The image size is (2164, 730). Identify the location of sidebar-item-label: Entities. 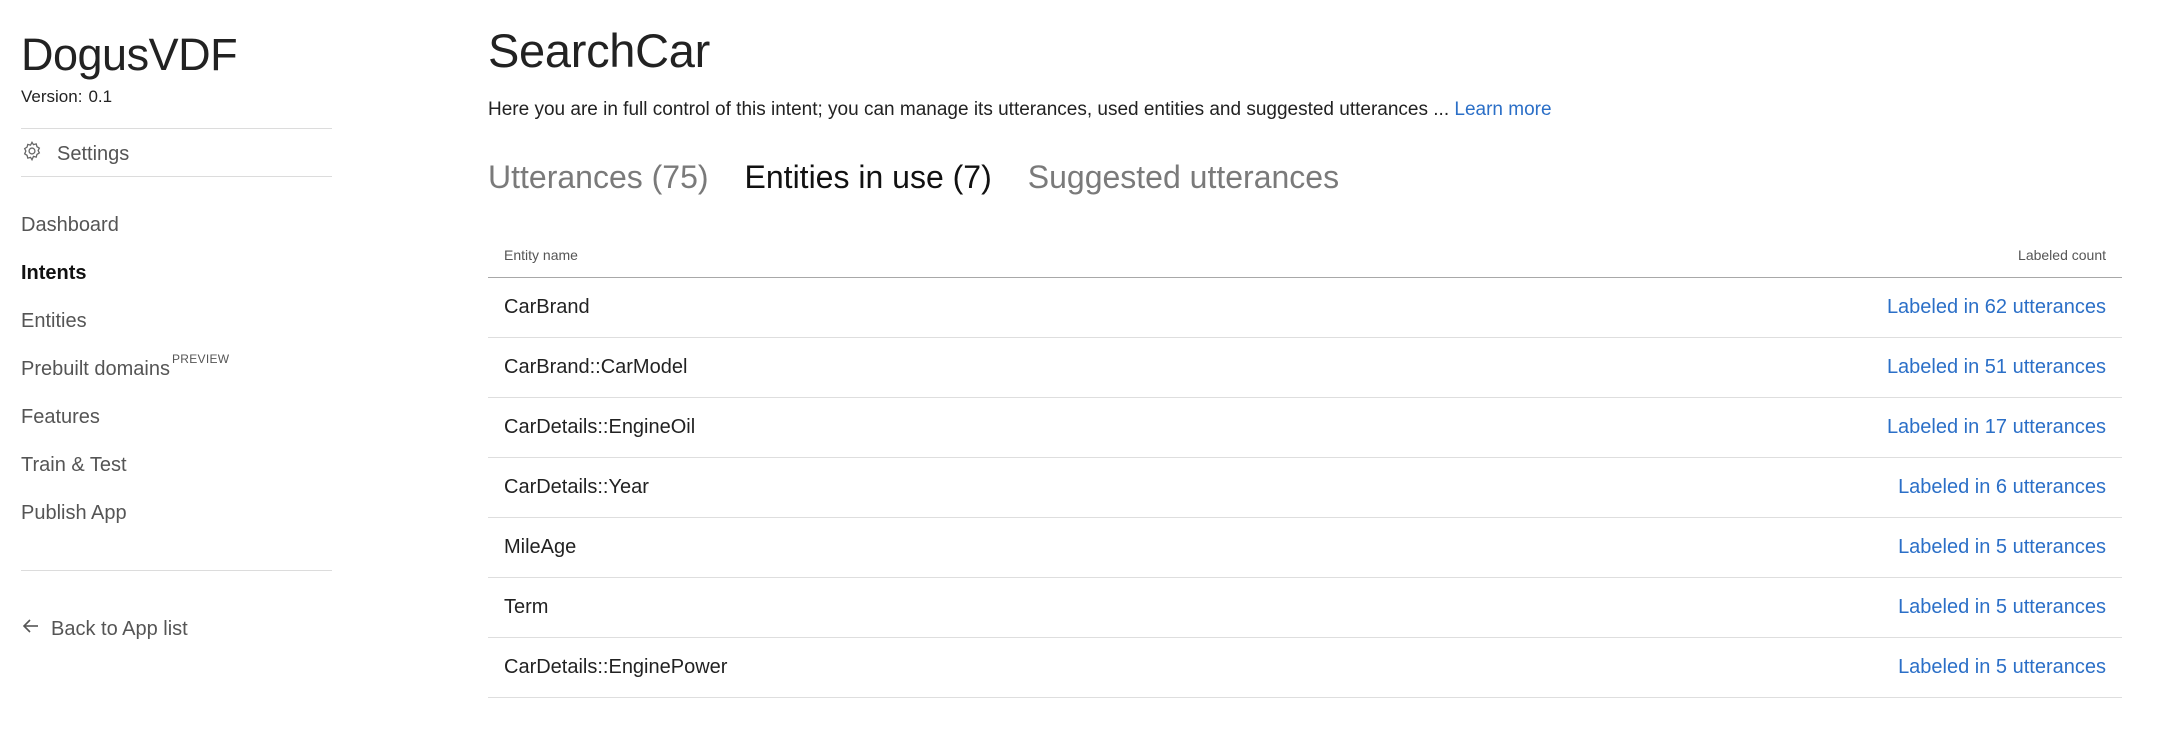
(54, 321).